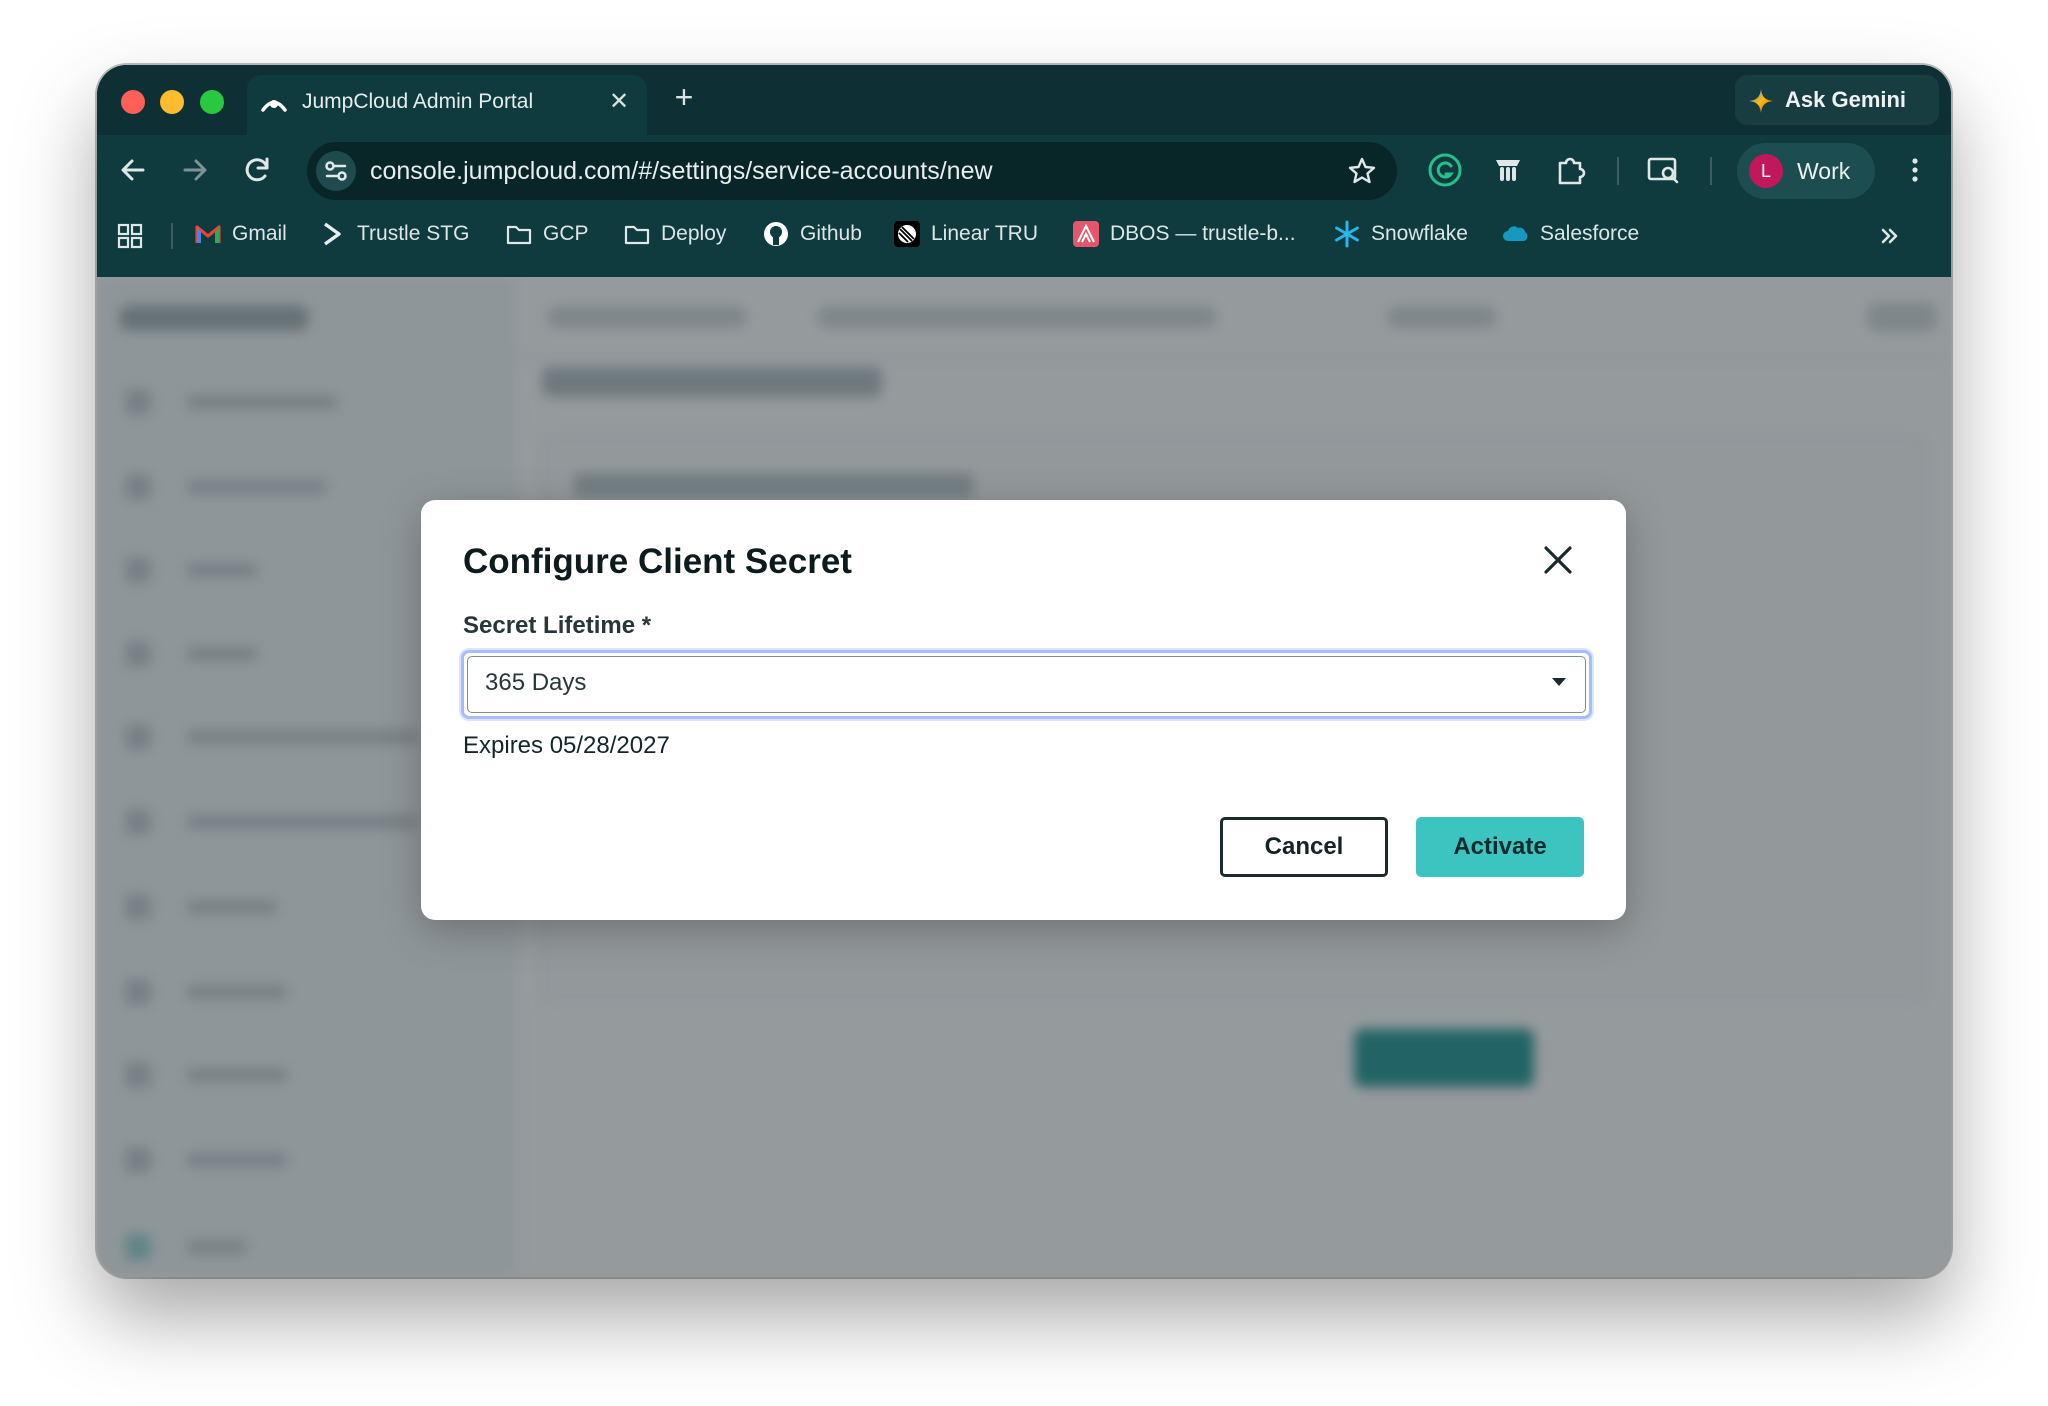  I want to click on back-arrow-icon, so click(133, 170).